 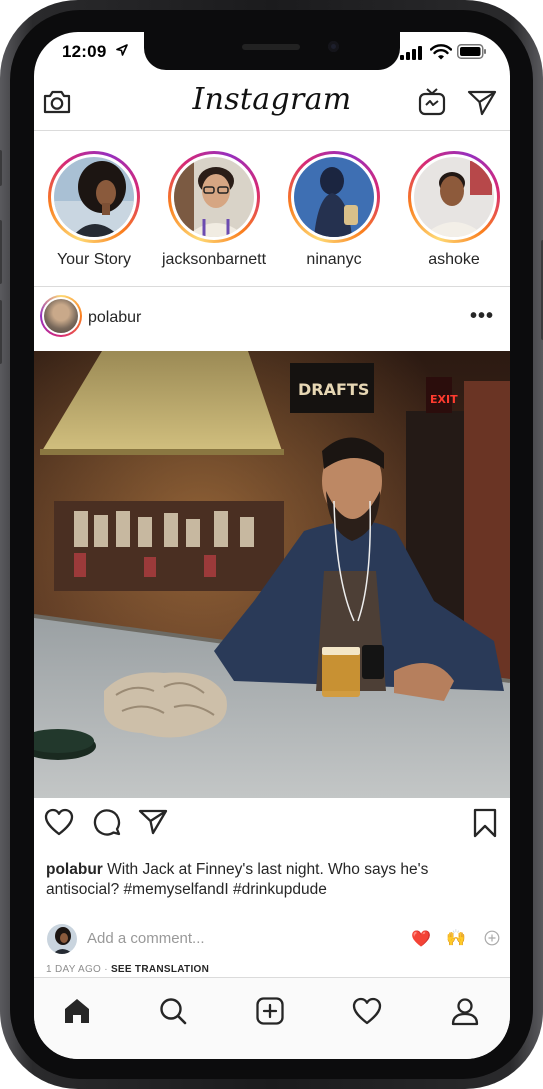 I want to click on story-label: Your Story, so click(x=94, y=259).